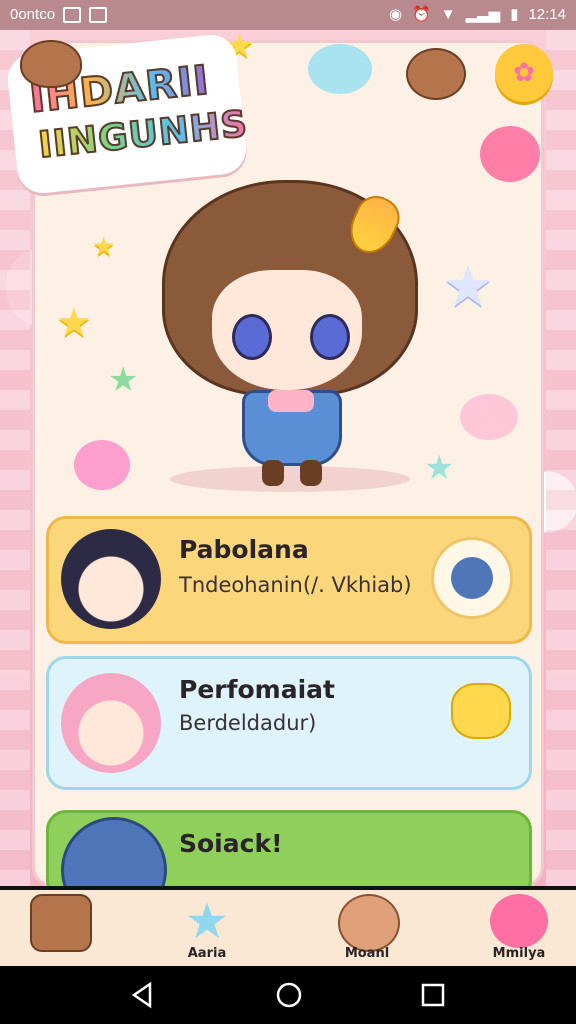  What do you see at coordinates (33, 14) in the screenshot?
I see `carrier-label: 0ontco` at bounding box center [33, 14].